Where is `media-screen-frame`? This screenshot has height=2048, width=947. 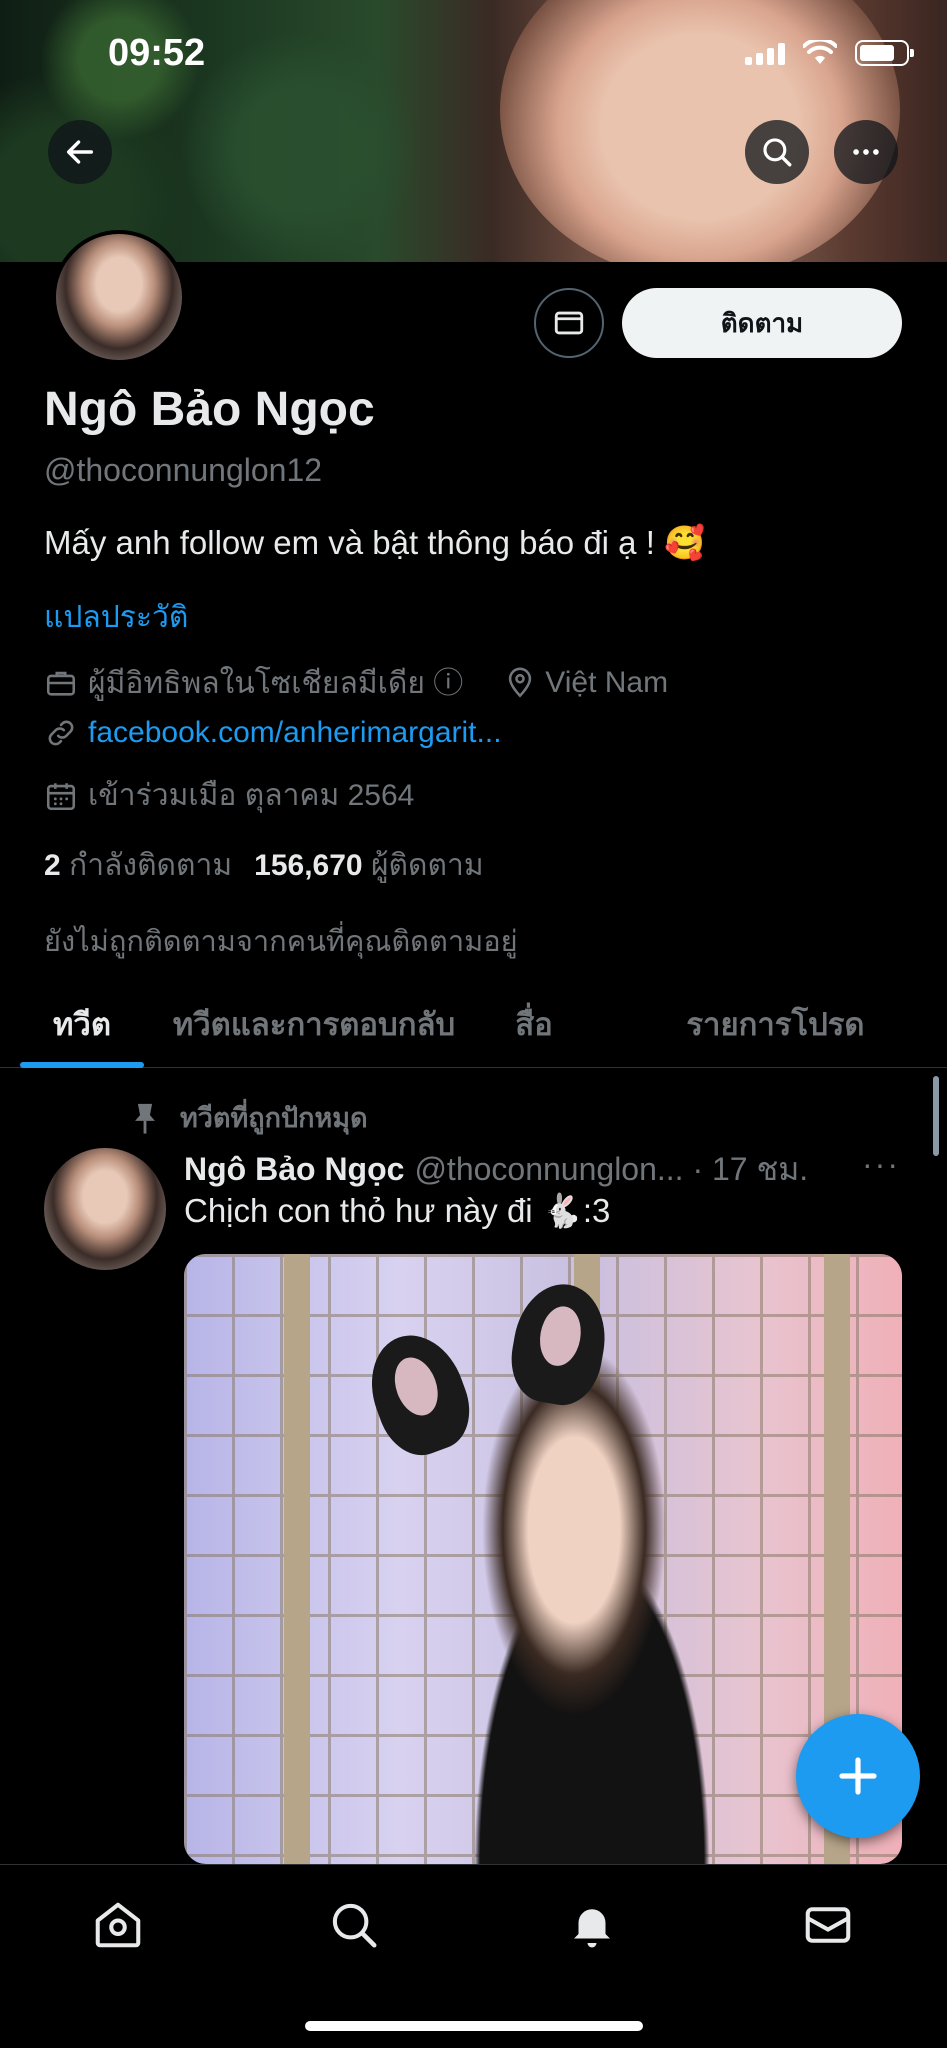 media-screen-frame is located at coordinates (297, 1559).